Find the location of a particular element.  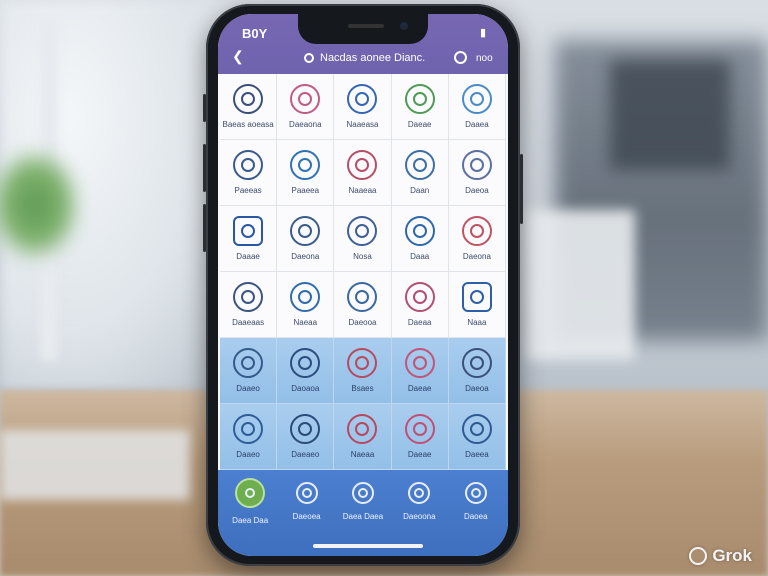

grid-cell: Daaa is located at coordinates (420, 239).